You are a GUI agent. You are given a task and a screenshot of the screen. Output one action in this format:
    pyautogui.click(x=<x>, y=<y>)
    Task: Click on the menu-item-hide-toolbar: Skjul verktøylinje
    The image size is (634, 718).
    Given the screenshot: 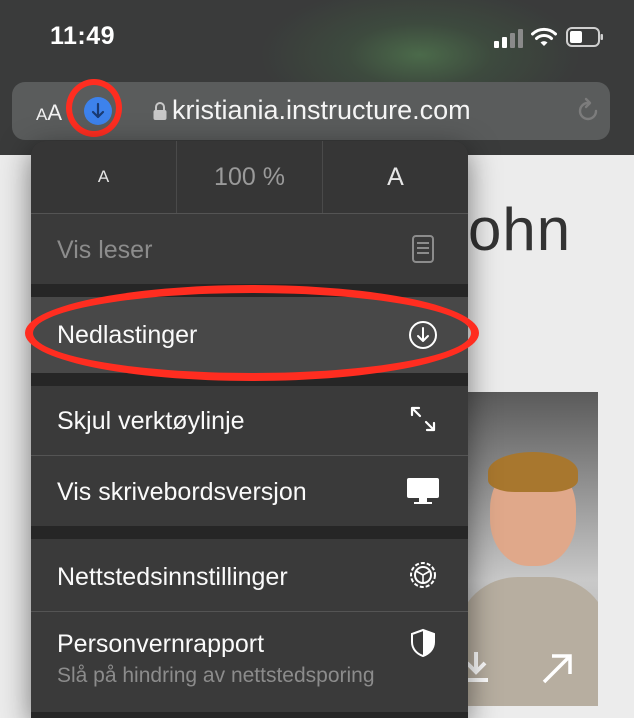 What is the action you would take?
    pyautogui.click(x=249, y=420)
    